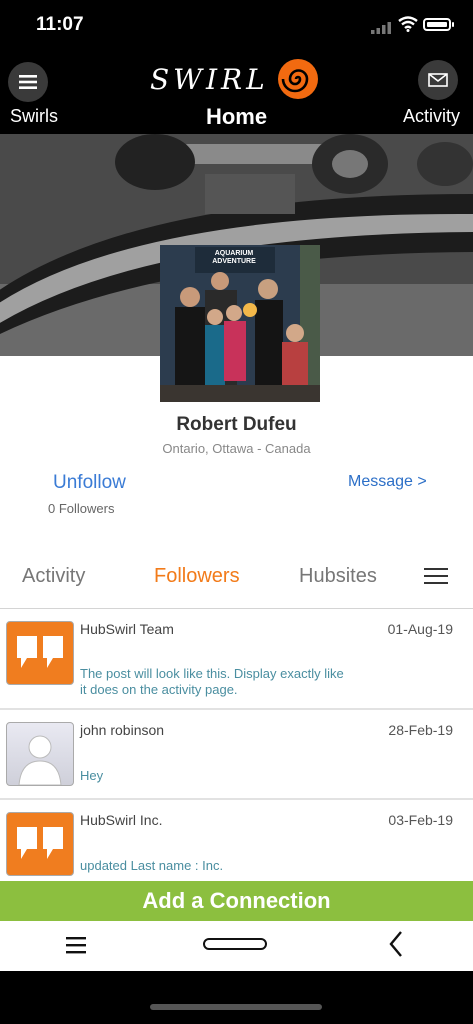 The width and height of the screenshot is (473, 1024). I want to click on back-chevron-icon, so click(396, 944).